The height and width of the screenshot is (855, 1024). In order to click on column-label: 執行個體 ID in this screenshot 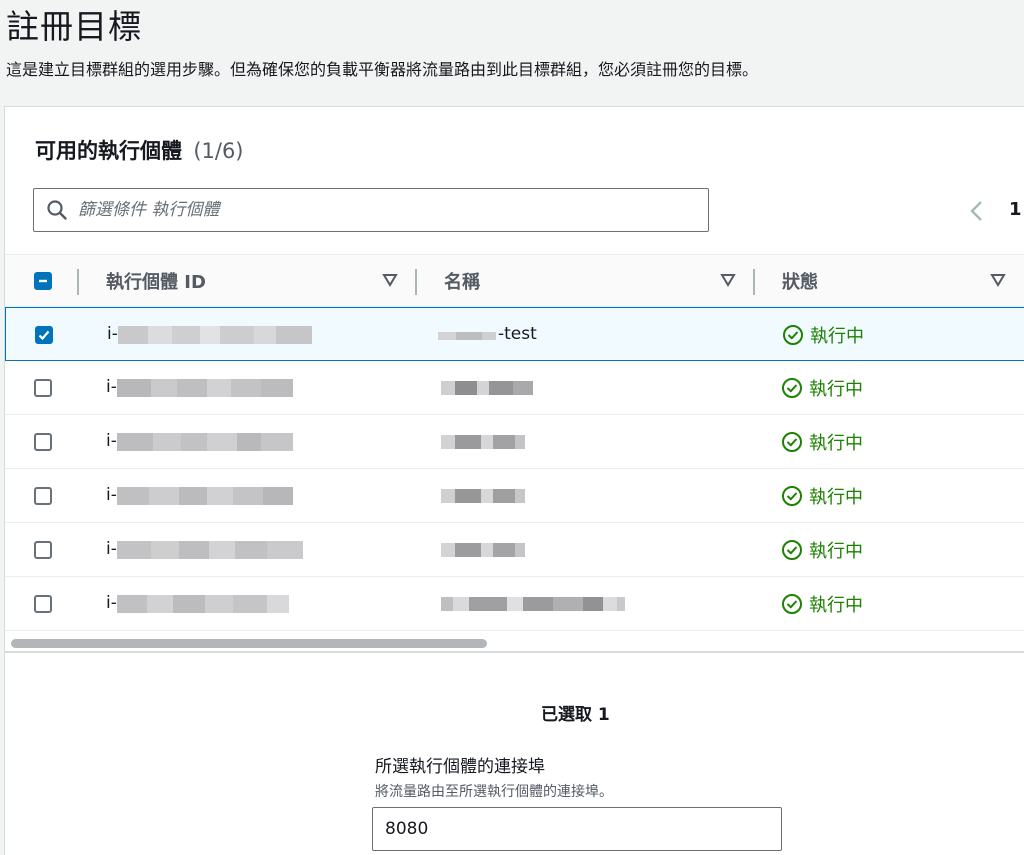, I will do `click(156, 282)`.